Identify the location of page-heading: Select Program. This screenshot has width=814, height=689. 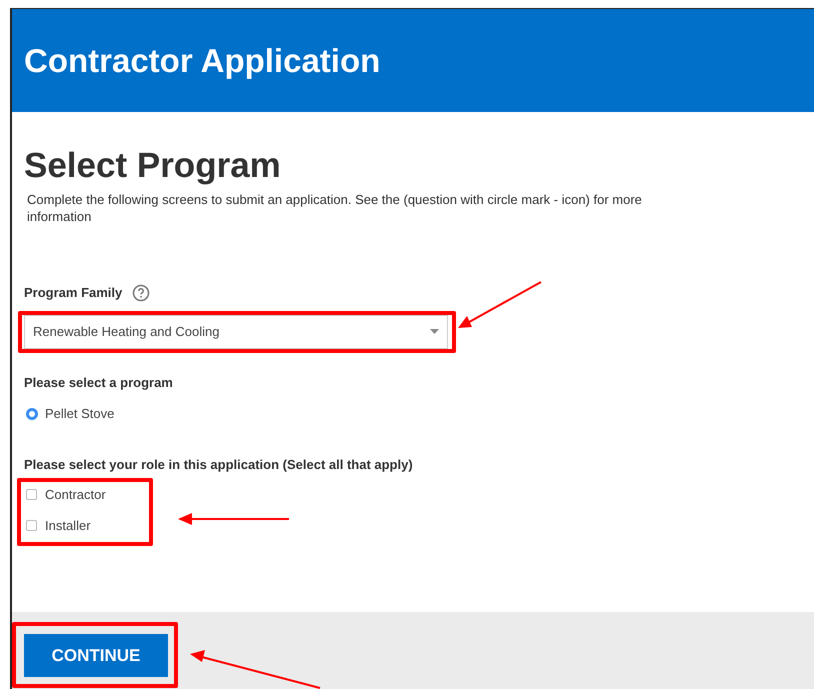
(153, 166).